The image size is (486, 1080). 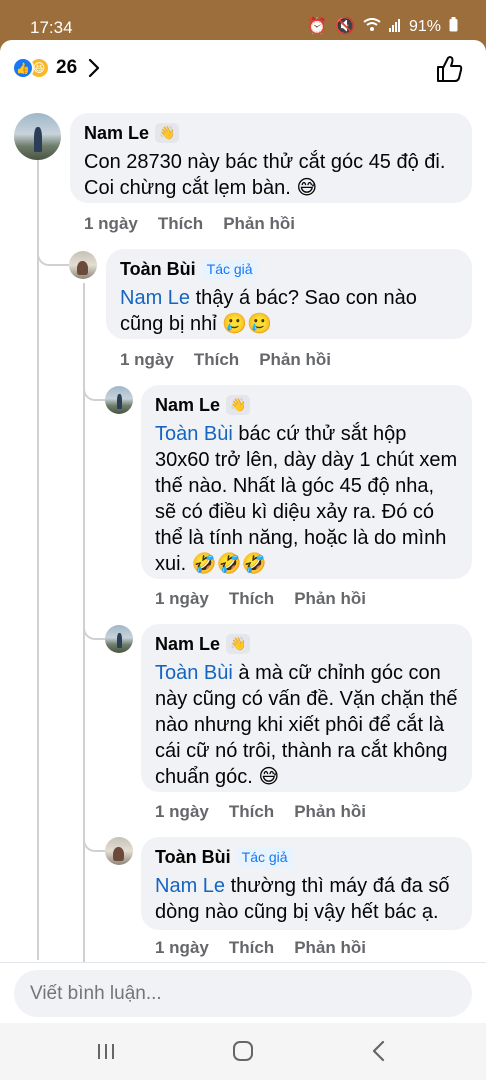 What do you see at coordinates (67, 67) in the screenshot?
I see `reaction-count: 26` at bounding box center [67, 67].